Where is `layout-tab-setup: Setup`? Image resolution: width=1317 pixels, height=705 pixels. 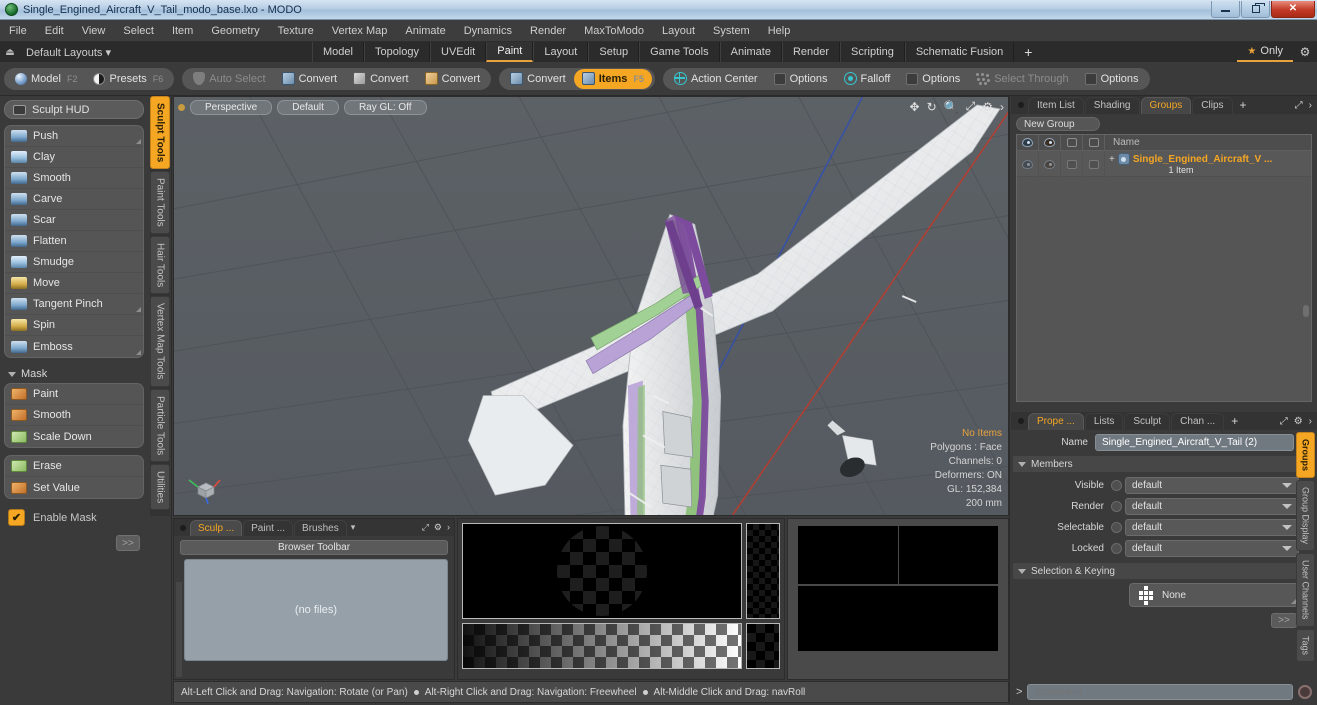 layout-tab-setup: Setup is located at coordinates (614, 52).